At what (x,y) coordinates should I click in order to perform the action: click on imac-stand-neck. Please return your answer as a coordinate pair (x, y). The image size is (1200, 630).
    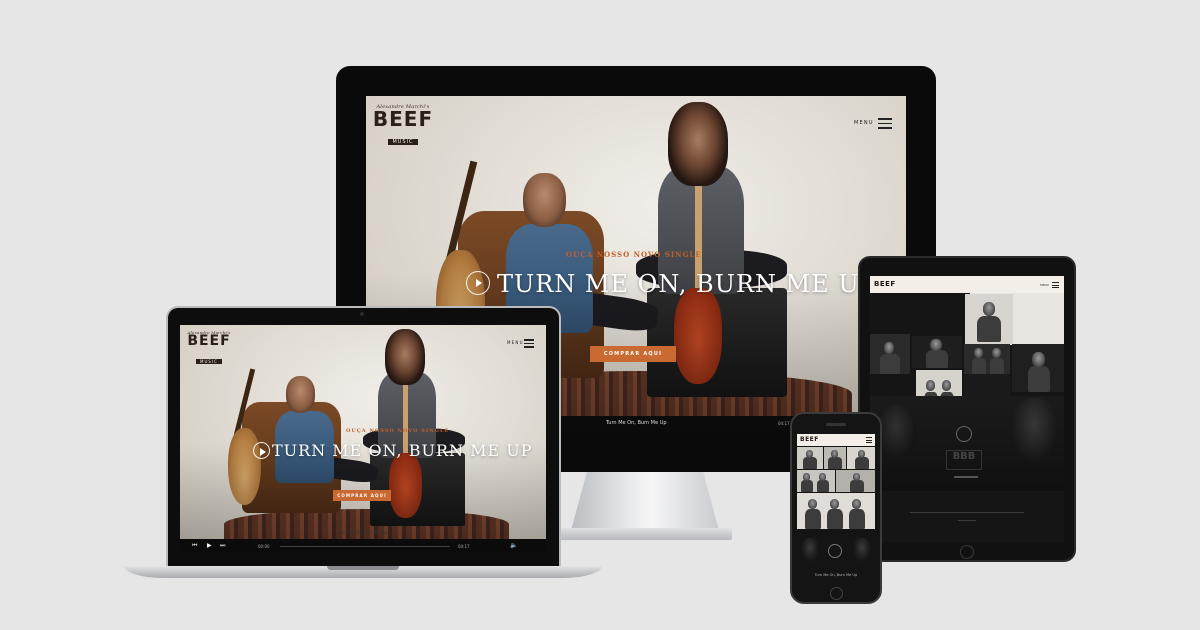
    Looking at the image, I should click on (645, 501).